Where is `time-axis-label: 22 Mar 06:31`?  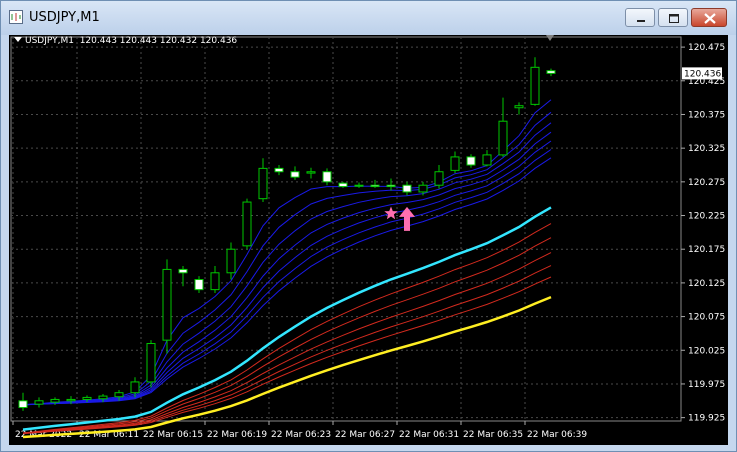
time-axis-label: 22 Mar 06:31 is located at coordinates (429, 435).